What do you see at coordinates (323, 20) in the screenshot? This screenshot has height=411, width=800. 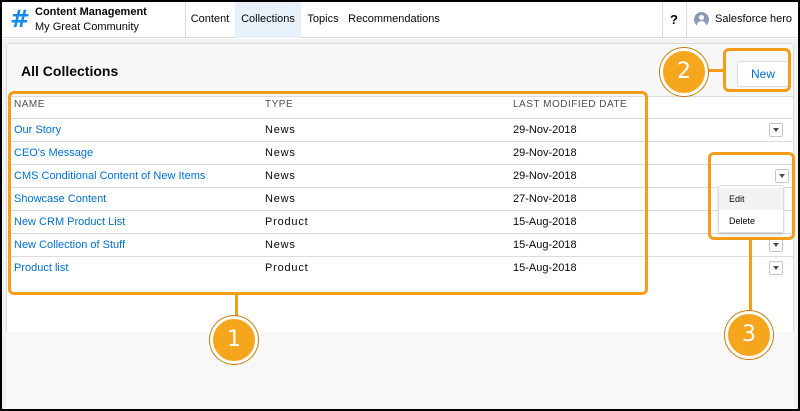 I see `tab-topics: Topics` at bounding box center [323, 20].